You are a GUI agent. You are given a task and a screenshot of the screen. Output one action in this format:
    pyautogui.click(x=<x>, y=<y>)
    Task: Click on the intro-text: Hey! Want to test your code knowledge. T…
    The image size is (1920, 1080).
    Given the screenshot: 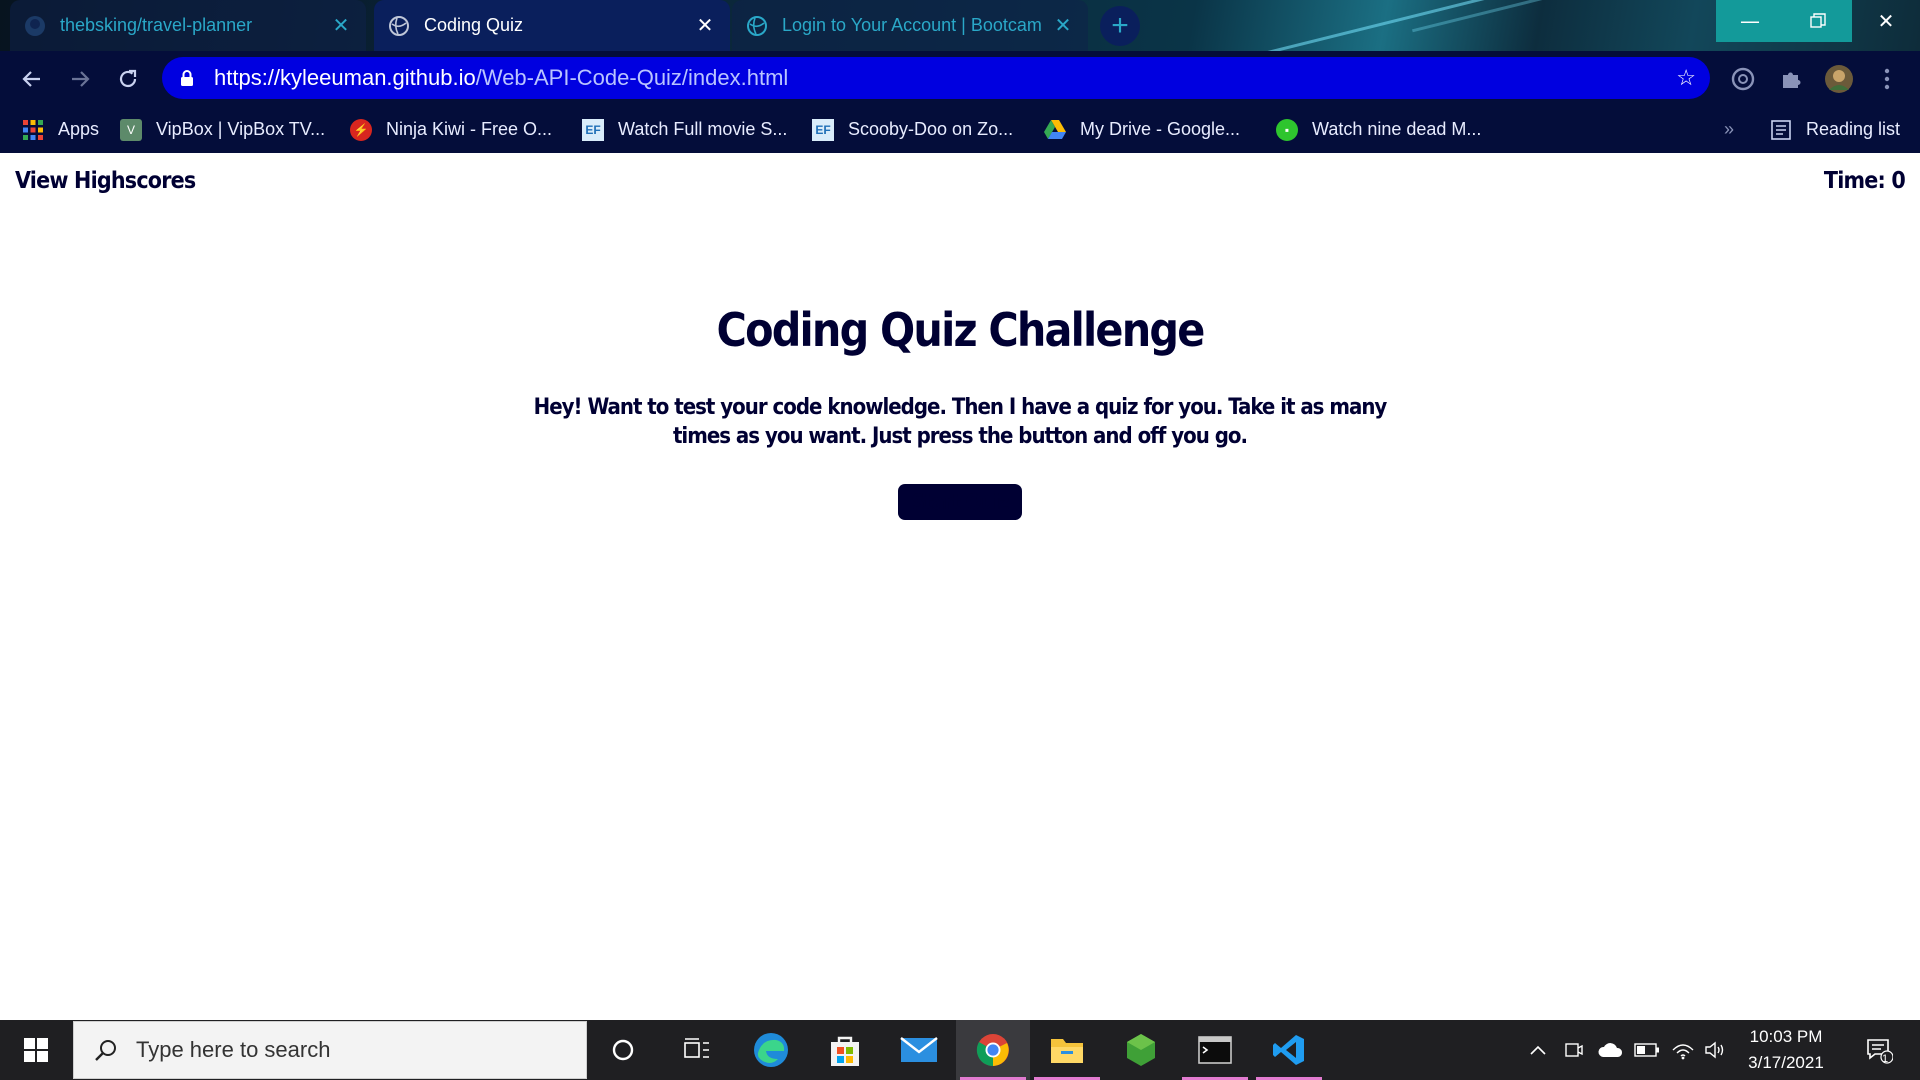 What is the action you would take?
    pyautogui.click(x=960, y=422)
    